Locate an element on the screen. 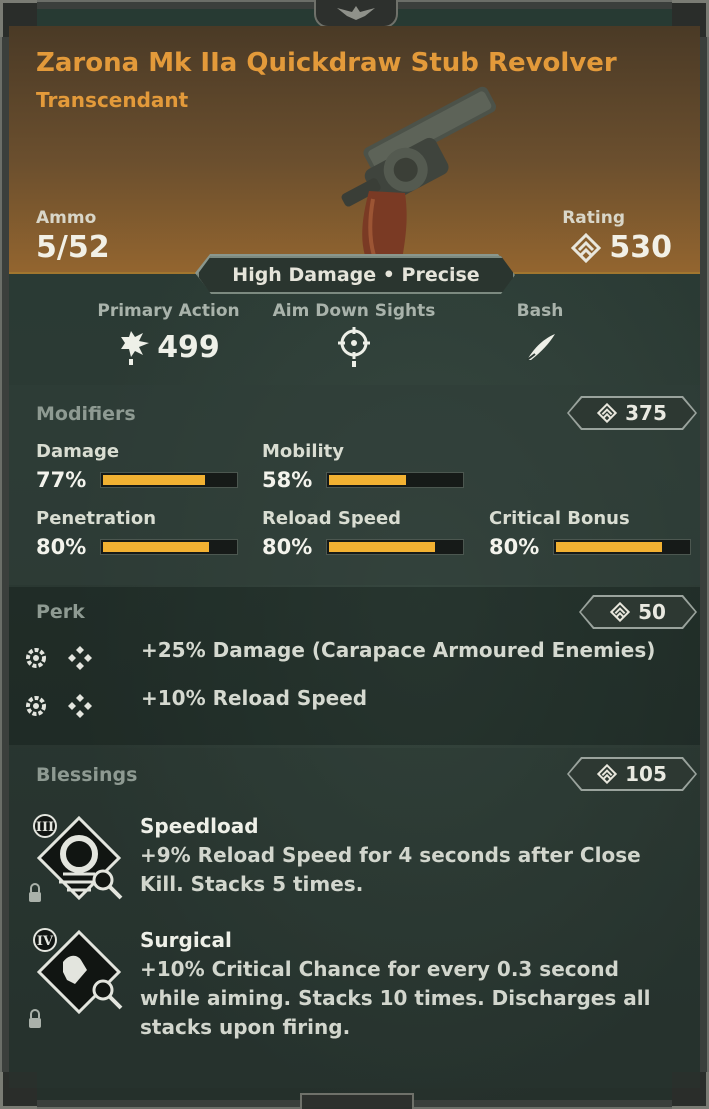 The image size is (709, 1109). blade-swipe-icon is located at coordinates (540, 347).